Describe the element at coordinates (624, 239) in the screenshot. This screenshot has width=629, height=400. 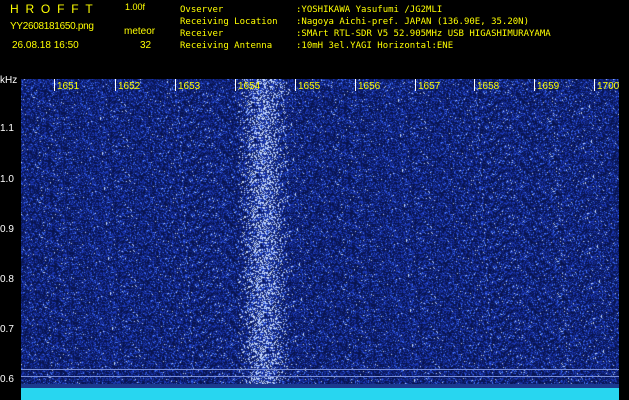
I see `plot-right-margin` at that location.